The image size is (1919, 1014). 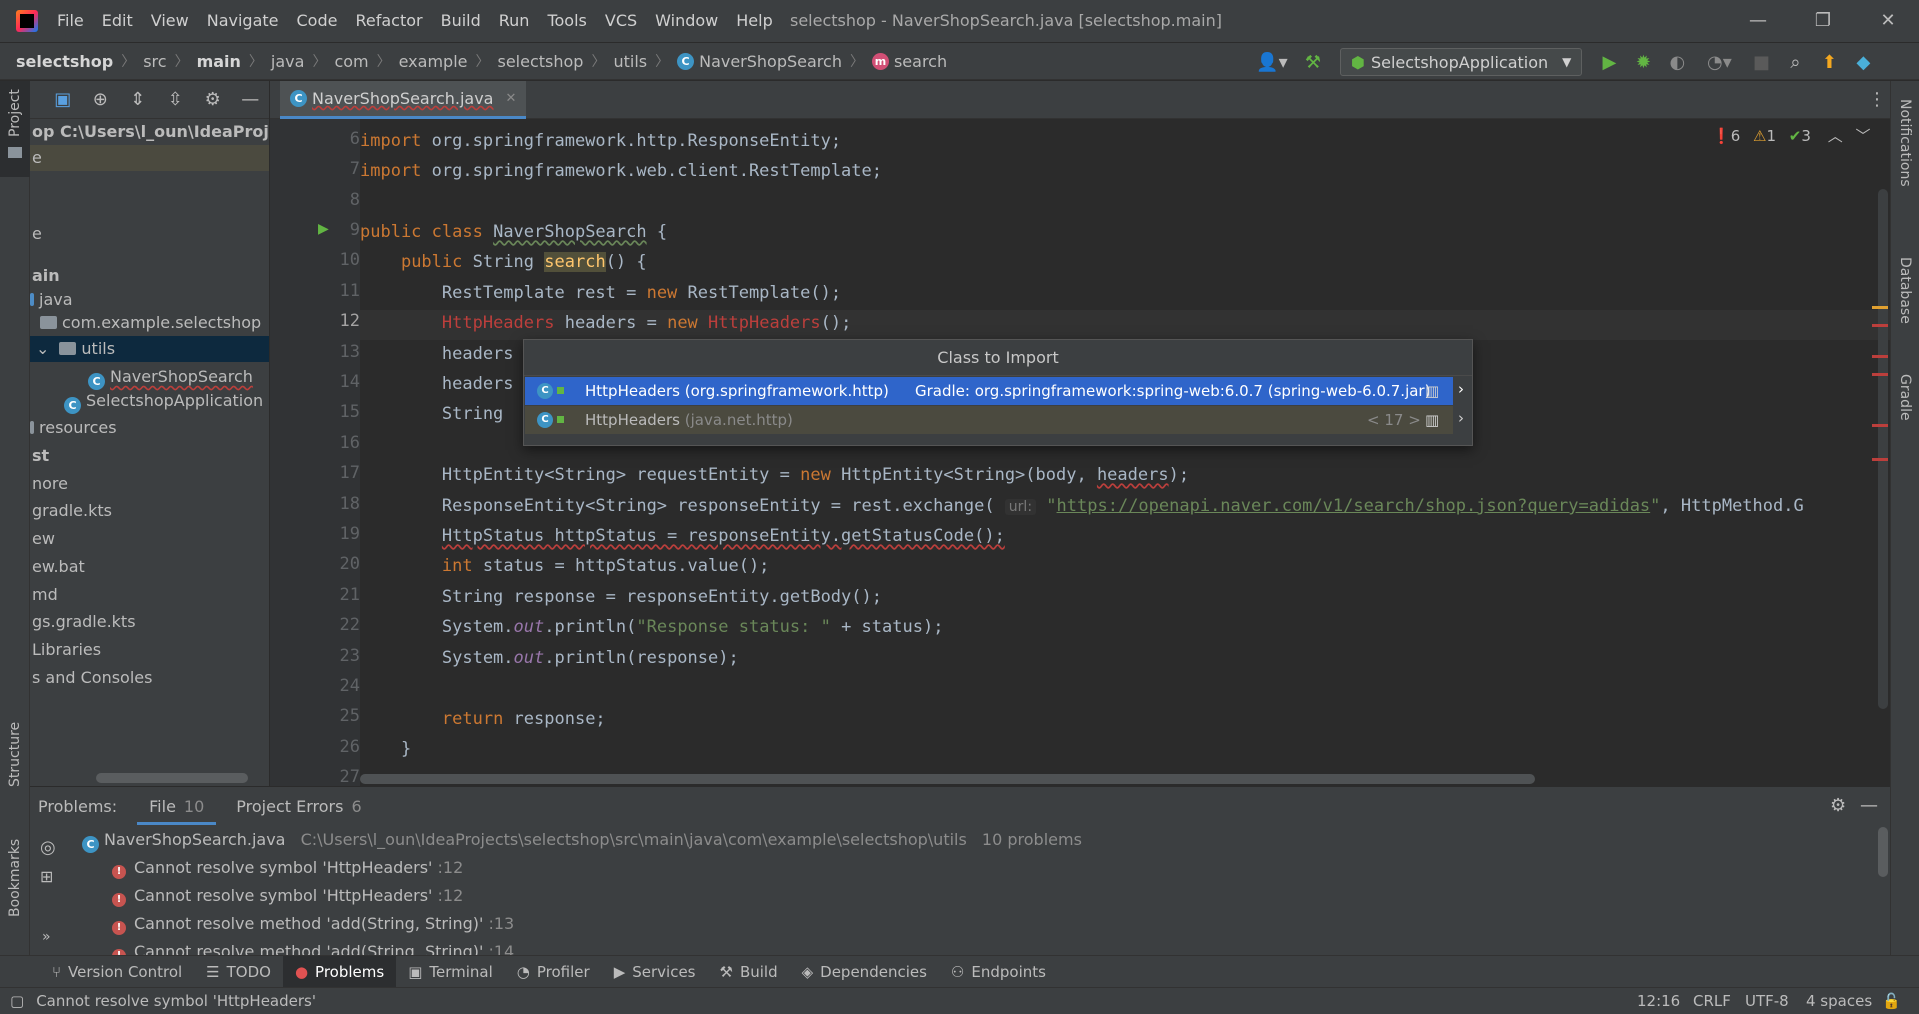 What do you see at coordinates (298, 806) in the screenshot?
I see `tab-project-errors: Project Errors 6` at bounding box center [298, 806].